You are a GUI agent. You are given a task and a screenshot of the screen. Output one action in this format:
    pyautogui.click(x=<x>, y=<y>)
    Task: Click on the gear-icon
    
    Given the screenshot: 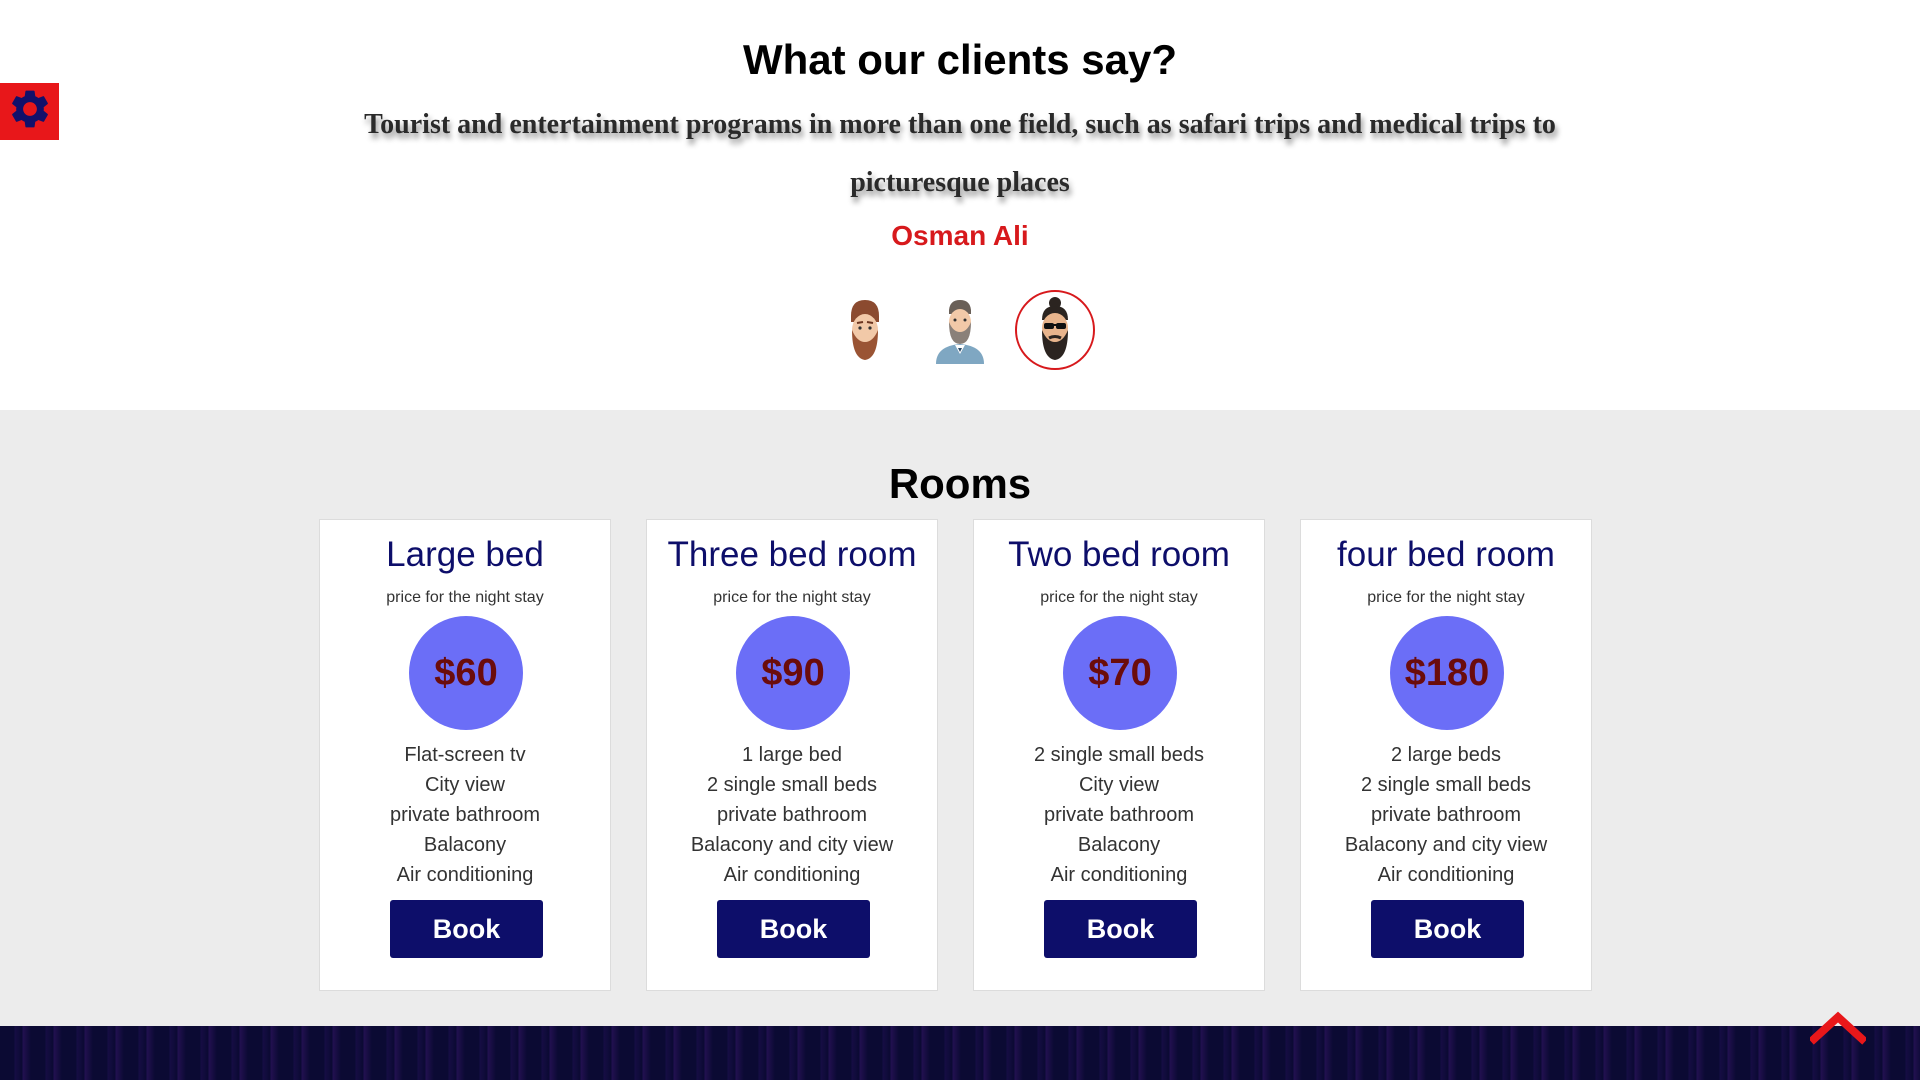 What is the action you would take?
    pyautogui.click(x=30, y=111)
    